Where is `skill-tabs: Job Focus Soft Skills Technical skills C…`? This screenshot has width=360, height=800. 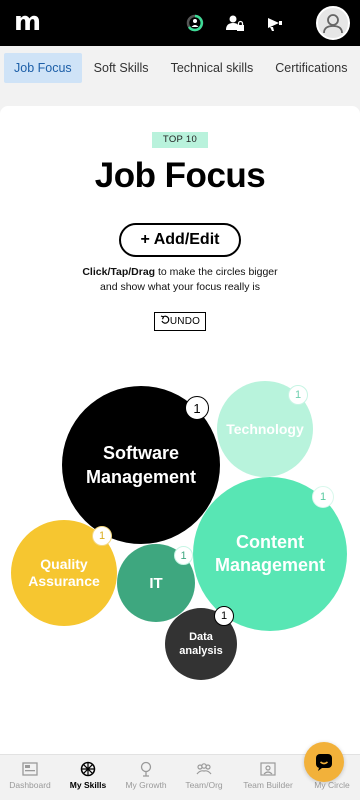
skill-tabs: Job Focus Soft Skills Technical skills C… is located at coordinates (180, 68).